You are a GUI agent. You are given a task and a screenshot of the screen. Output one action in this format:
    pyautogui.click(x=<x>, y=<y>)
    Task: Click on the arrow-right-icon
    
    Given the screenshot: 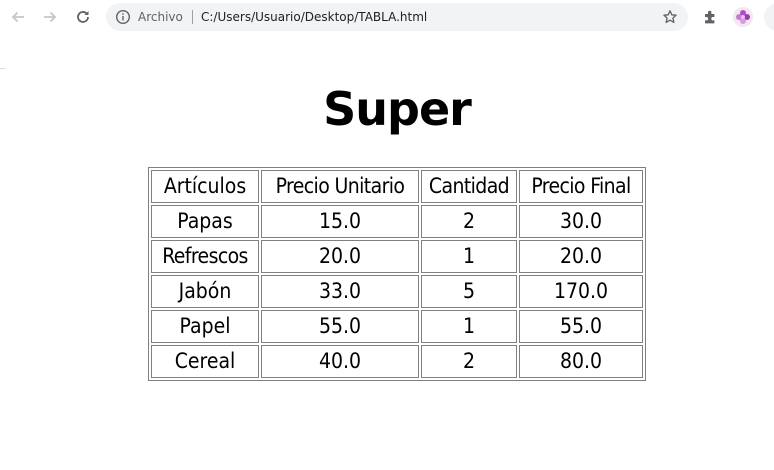 What is the action you would take?
    pyautogui.click(x=50, y=17)
    